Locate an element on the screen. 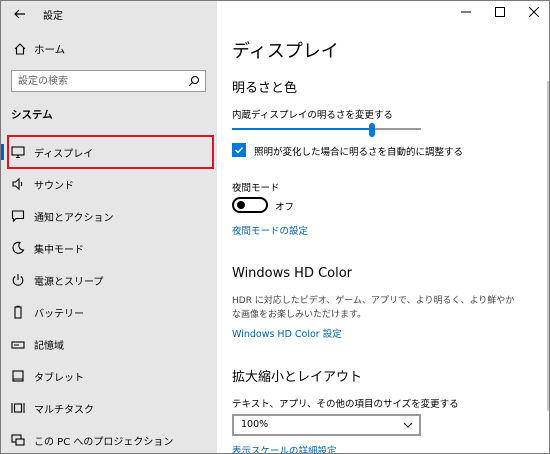 This screenshot has width=550, height=454. night-mode-state: オフ is located at coordinates (285, 207).